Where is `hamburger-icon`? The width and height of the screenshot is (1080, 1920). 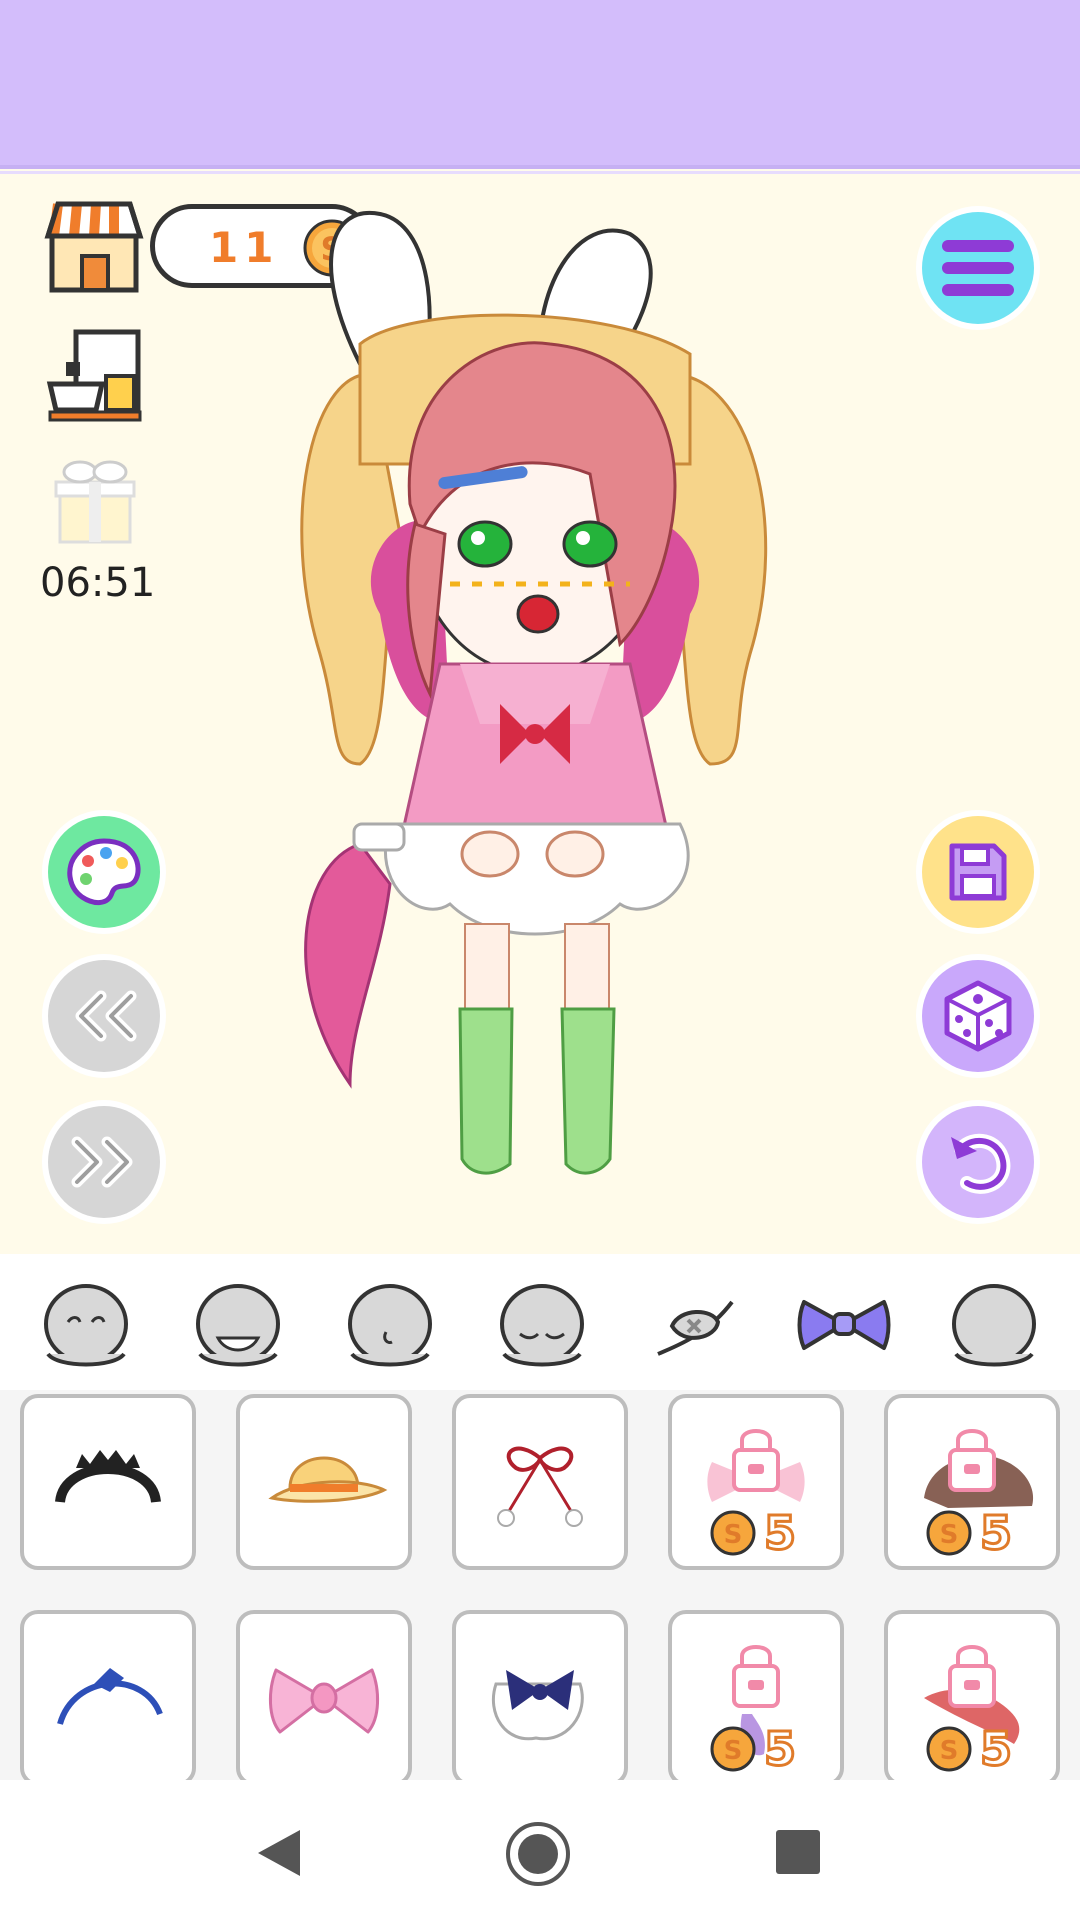 hamburger-icon is located at coordinates (978, 268).